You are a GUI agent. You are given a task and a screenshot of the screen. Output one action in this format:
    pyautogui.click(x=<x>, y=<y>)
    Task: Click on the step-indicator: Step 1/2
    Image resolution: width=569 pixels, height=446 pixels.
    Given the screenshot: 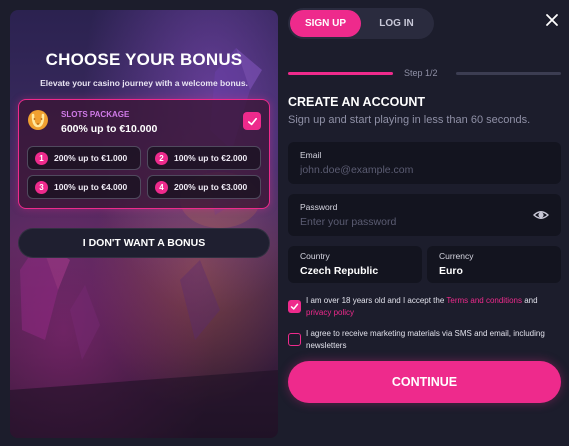 What is the action you would take?
    pyautogui.click(x=421, y=73)
    